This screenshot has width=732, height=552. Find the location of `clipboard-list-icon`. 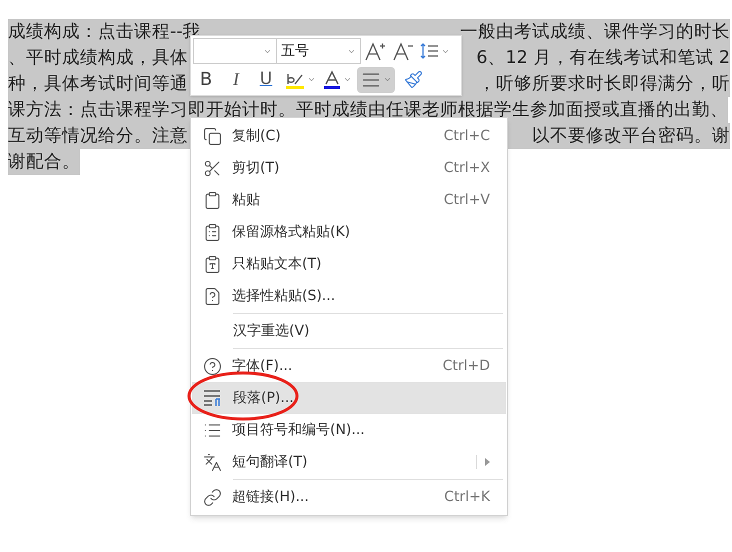

clipboard-list-icon is located at coordinates (212, 232).